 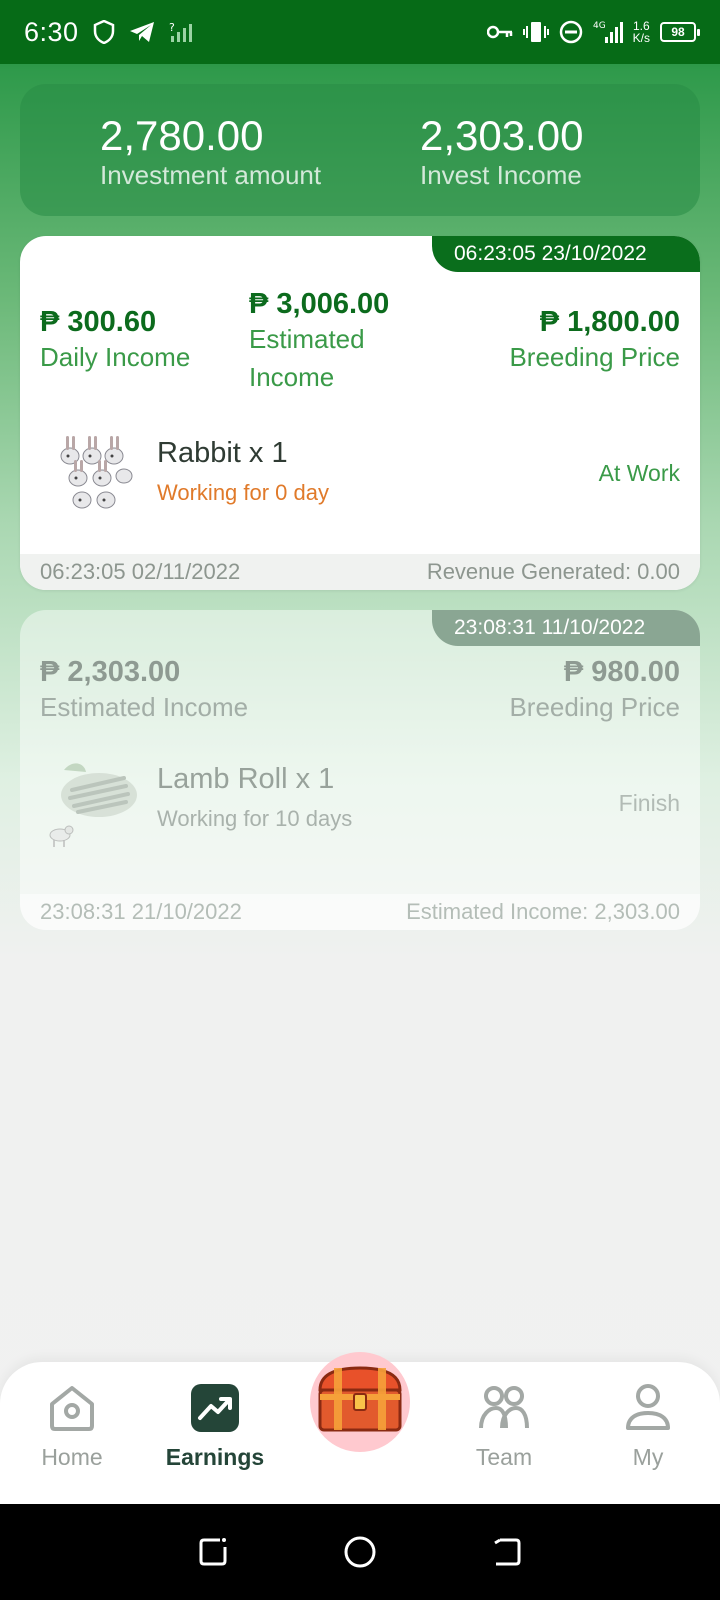 I want to click on investment-amount-value: 2,780.00, so click(x=182, y=135).